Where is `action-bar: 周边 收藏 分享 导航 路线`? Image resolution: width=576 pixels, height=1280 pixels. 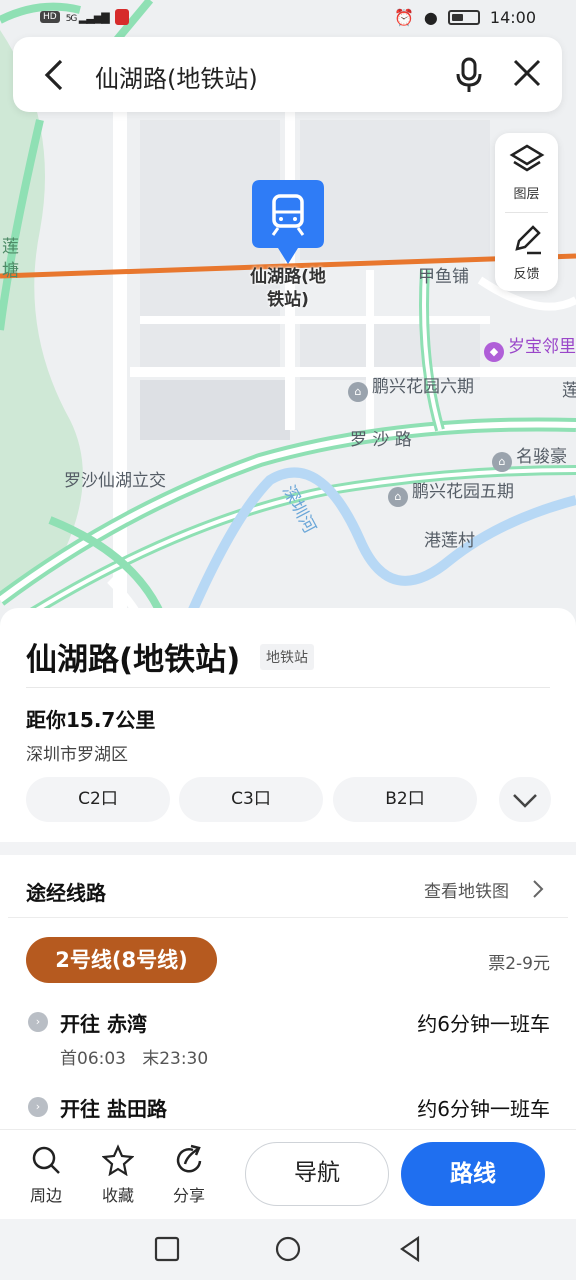
action-bar: 周边 收藏 分享 导航 路线 is located at coordinates (288, 1174).